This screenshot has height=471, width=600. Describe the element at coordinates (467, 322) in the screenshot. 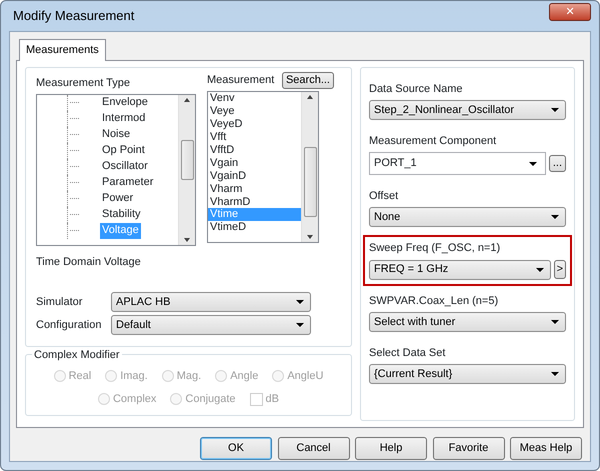

I see `dropdown: Select with tuner` at that location.